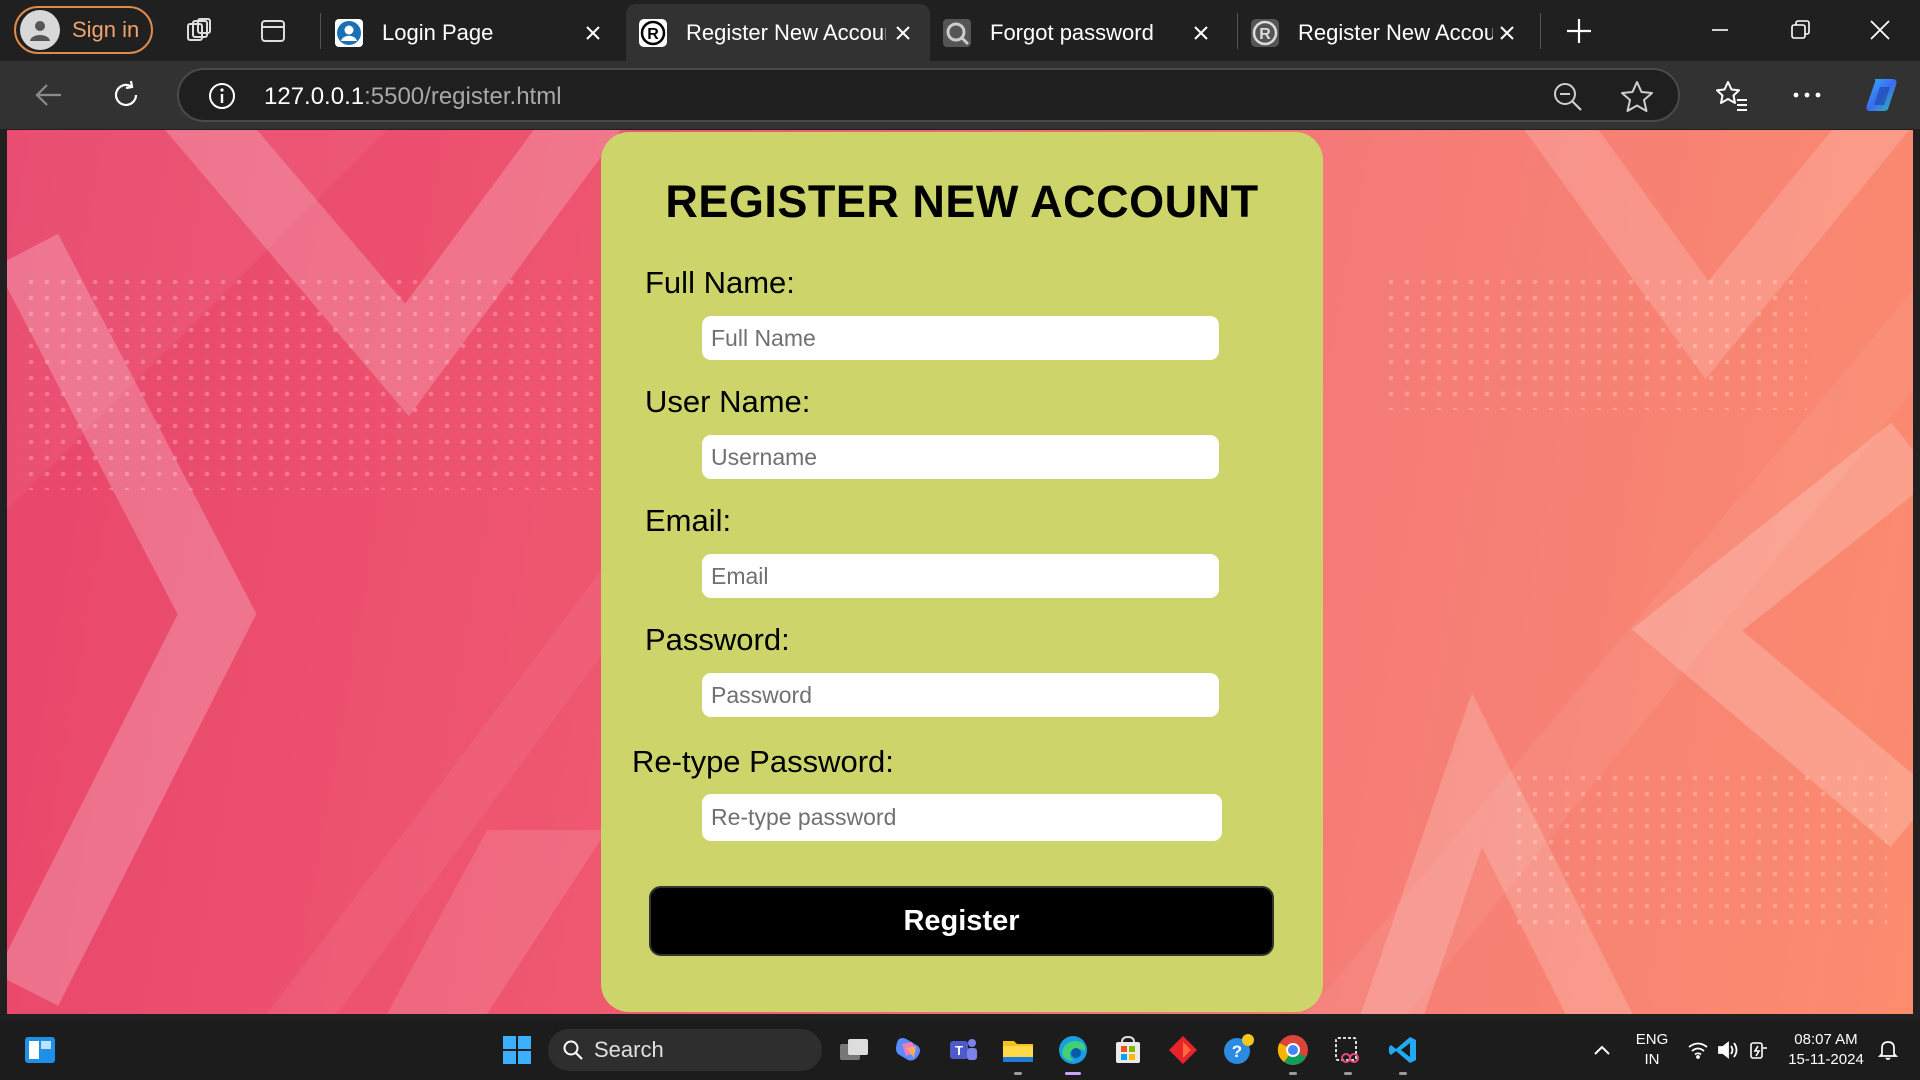 The height and width of the screenshot is (1080, 1920). Describe the element at coordinates (573, 1050) in the screenshot. I see `search-icon` at that location.